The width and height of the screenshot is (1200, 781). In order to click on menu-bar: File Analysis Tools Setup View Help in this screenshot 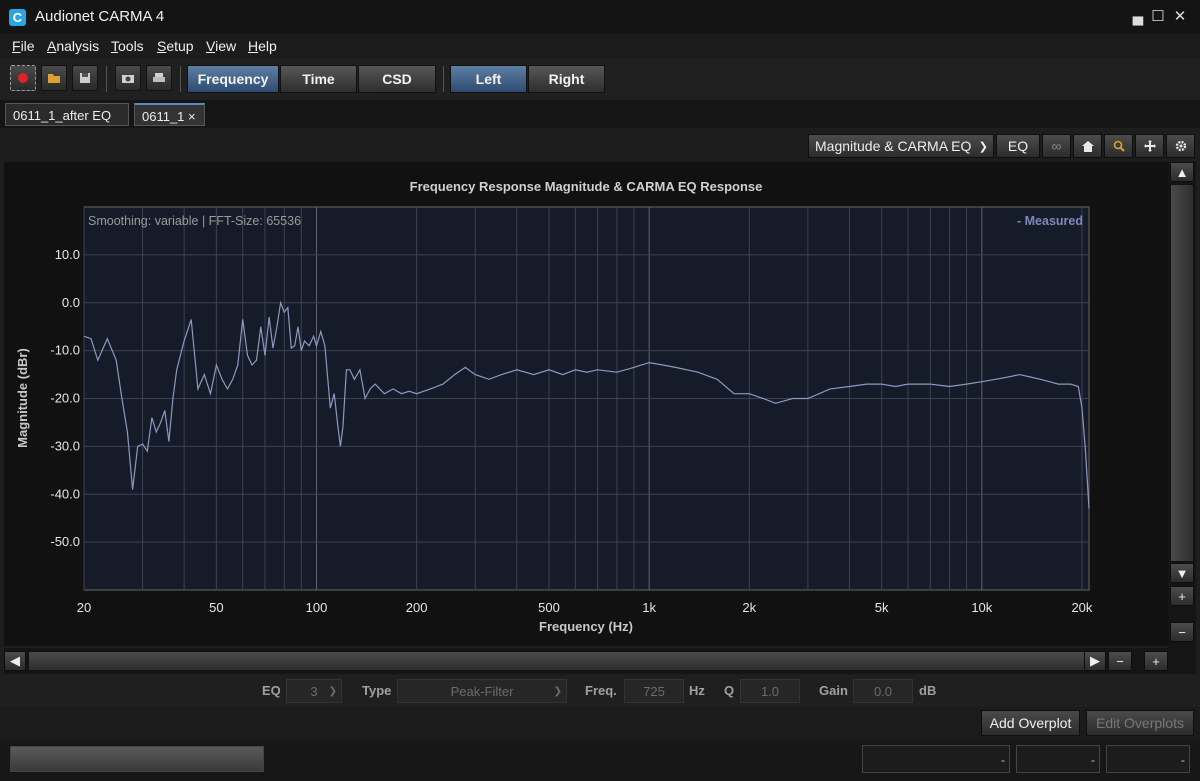, I will do `click(600, 46)`.